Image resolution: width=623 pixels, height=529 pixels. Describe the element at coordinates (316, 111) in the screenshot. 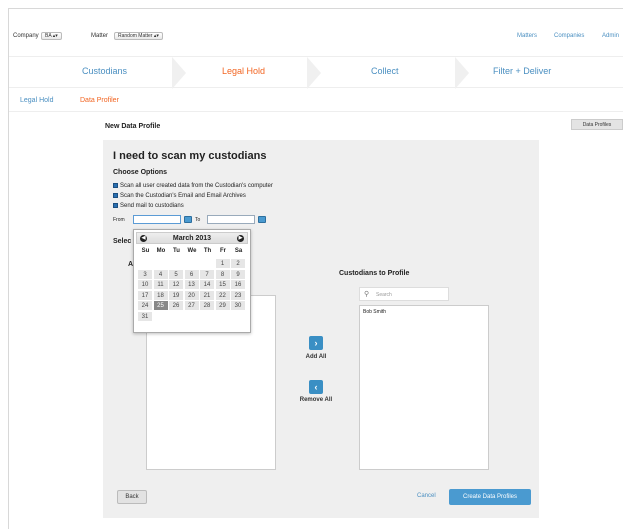

I see `divider` at that location.